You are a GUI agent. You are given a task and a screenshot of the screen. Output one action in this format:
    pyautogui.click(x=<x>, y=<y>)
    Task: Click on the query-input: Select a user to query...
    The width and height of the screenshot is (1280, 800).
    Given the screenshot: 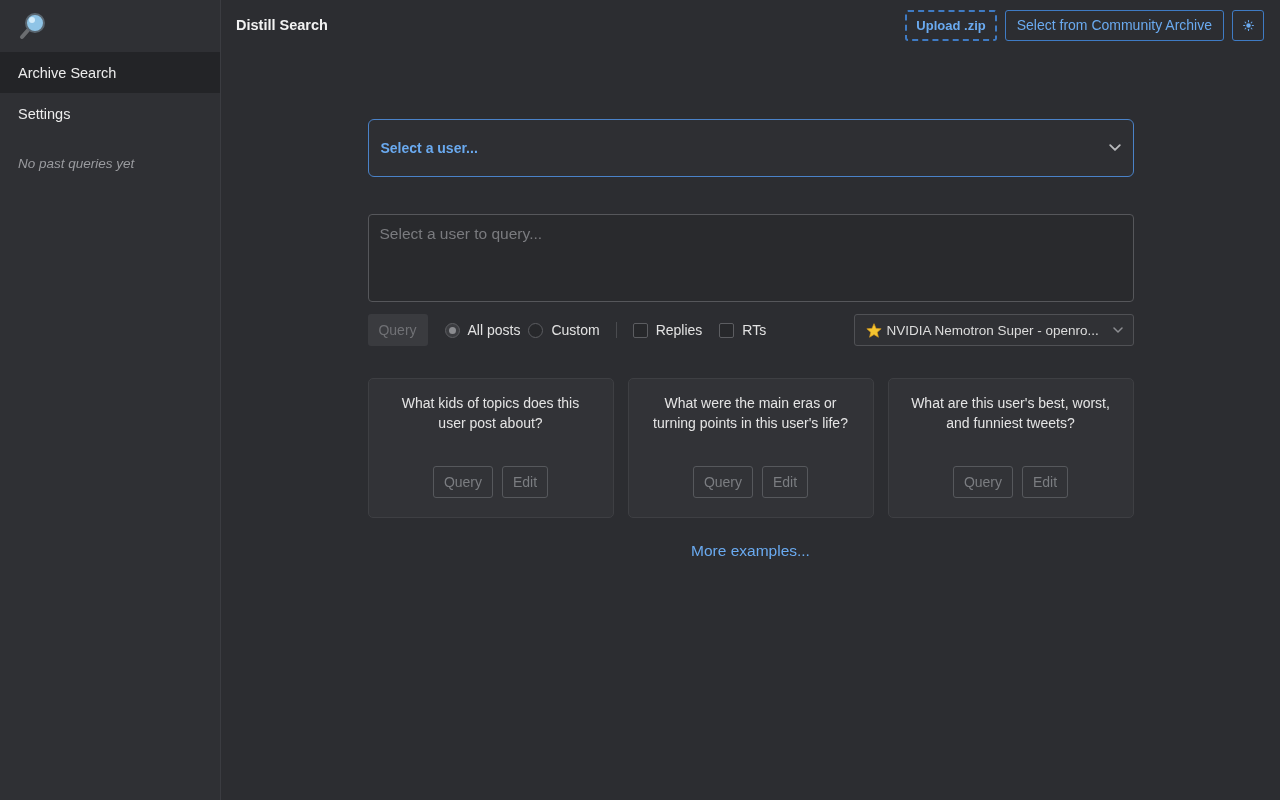 What is the action you would take?
    pyautogui.click(x=750, y=258)
    